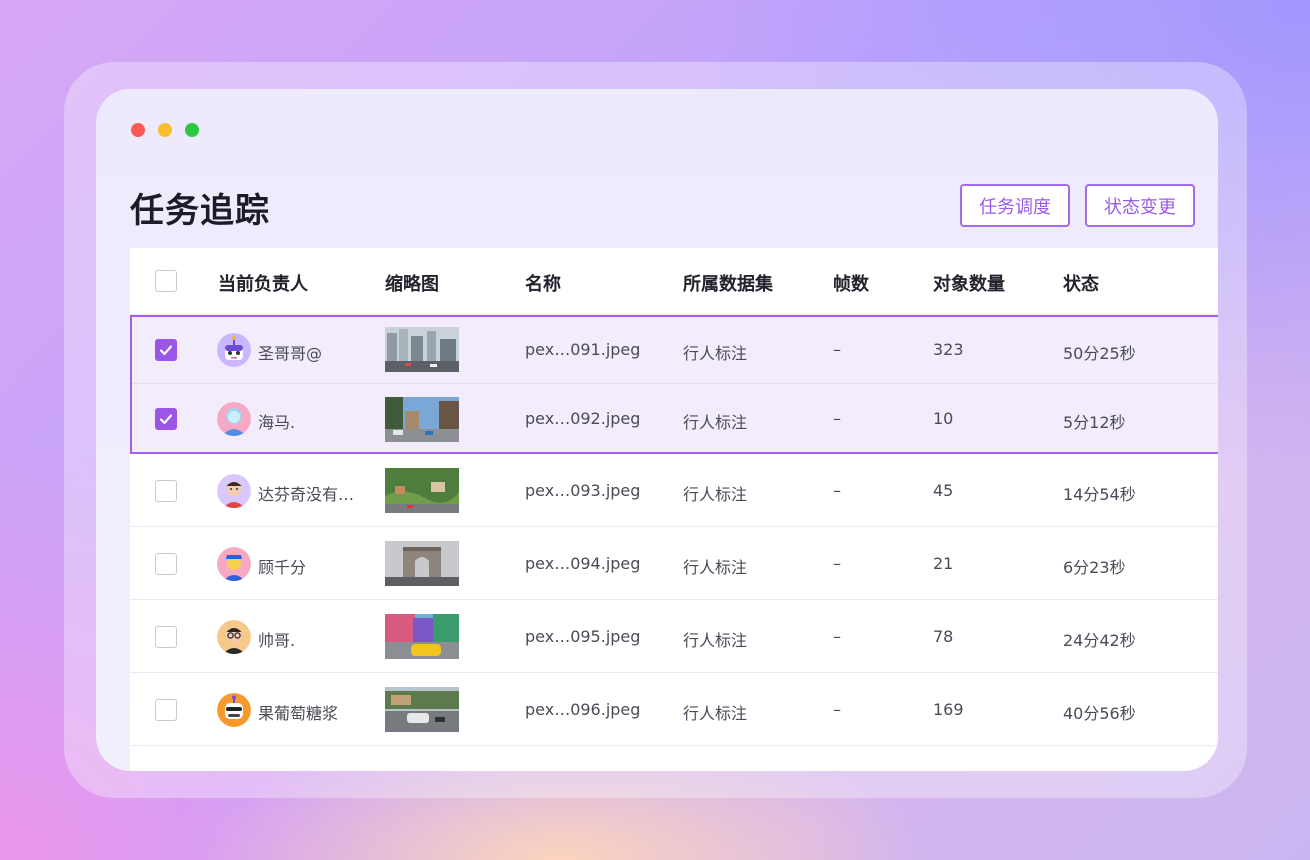  What do you see at coordinates (1099, 494) in the screenshot?
I see `status-duration: 14分54秒` at bounding box center [1099, 494].